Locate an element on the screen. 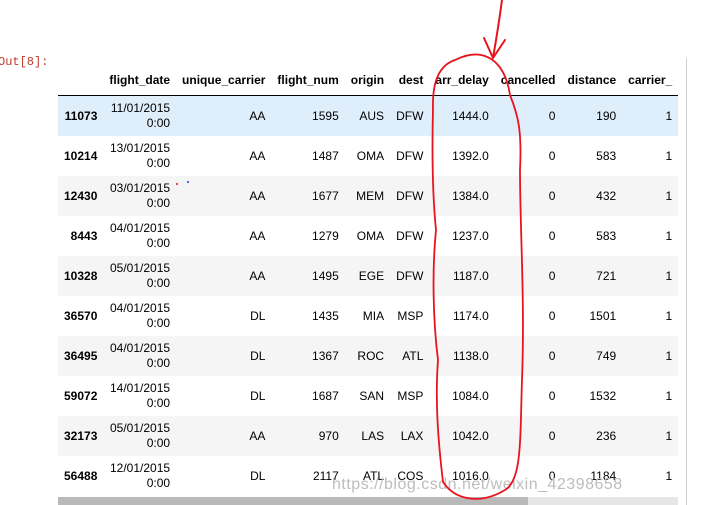 This screenshot has height=505, width=713. annotation-arrow-icon is located at coordinates (494, 29).